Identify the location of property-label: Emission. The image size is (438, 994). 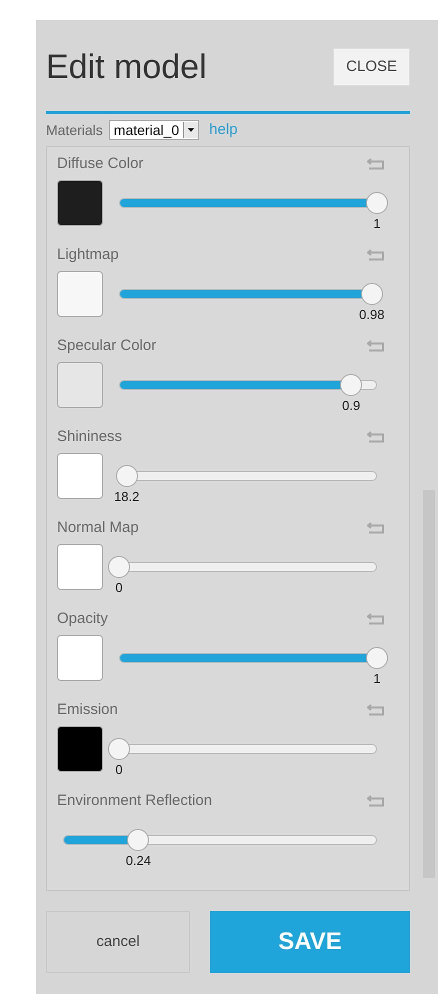
(87, 710).